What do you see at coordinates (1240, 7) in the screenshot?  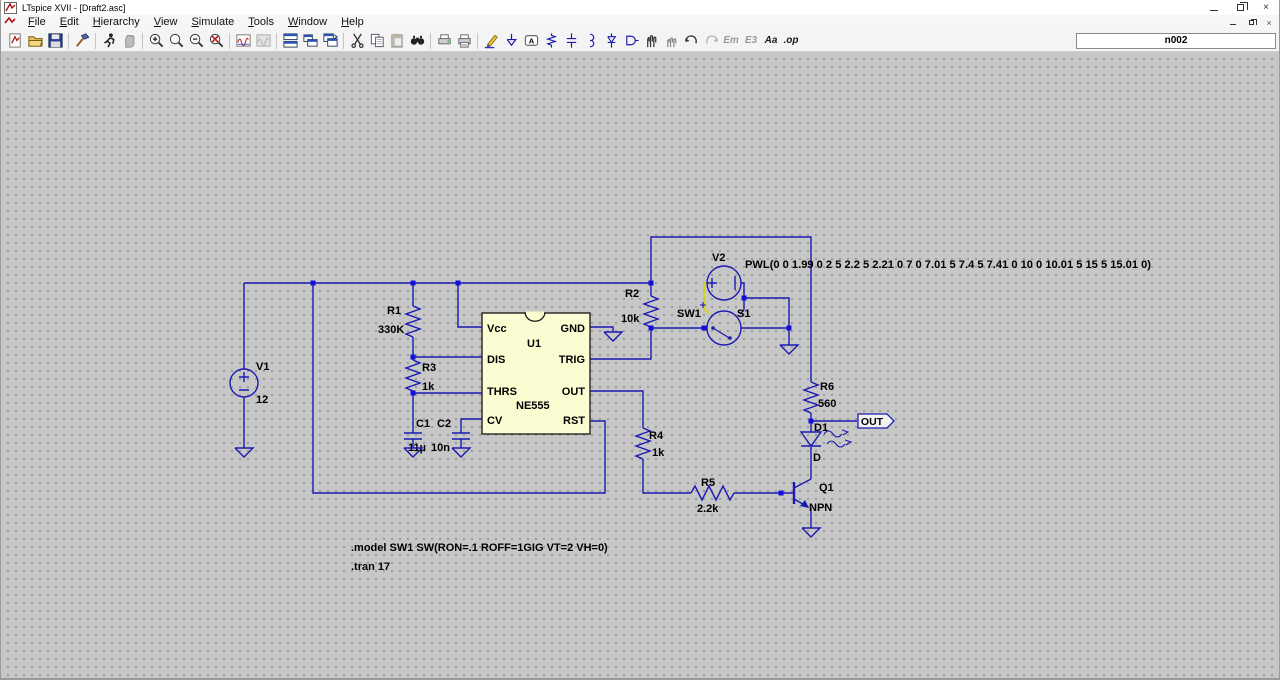 I see `restore-button` at bounding box center [1240, 7].